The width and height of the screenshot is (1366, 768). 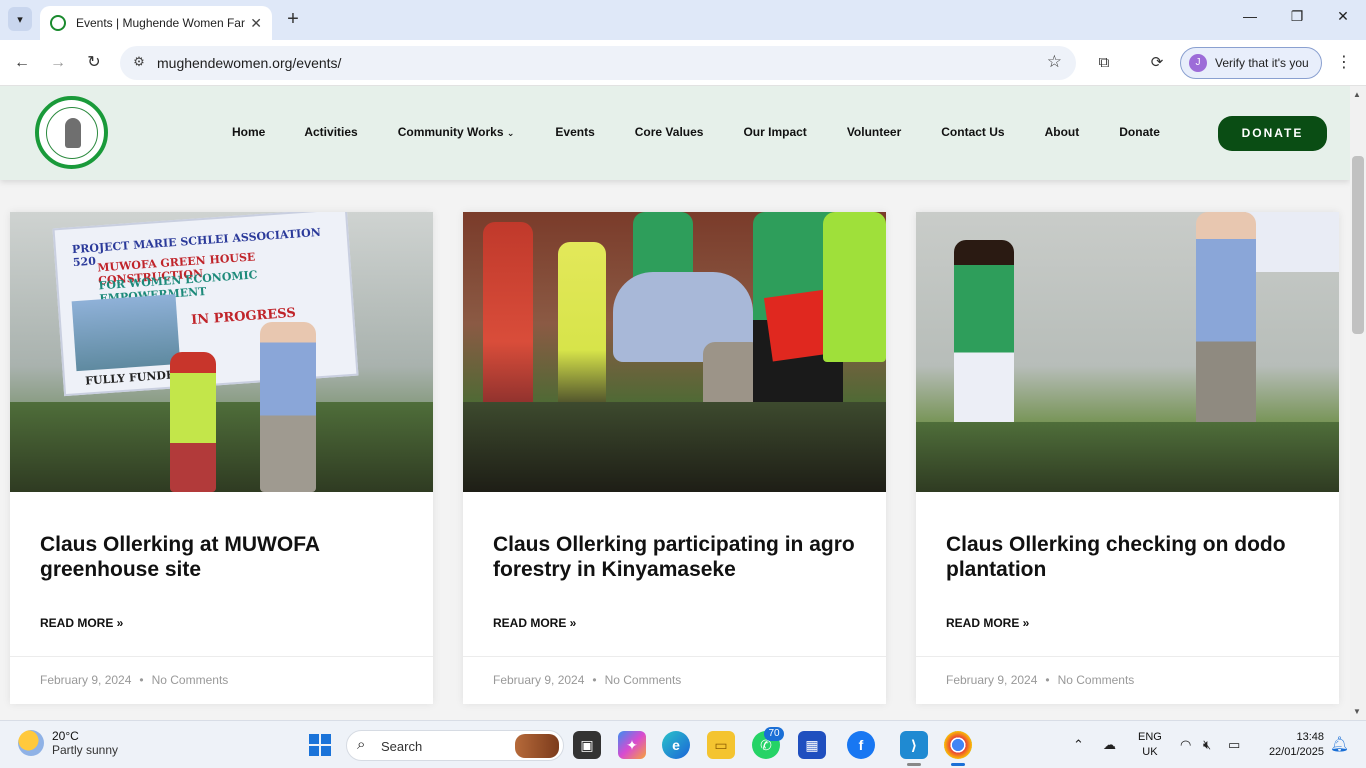 I want to click on logo-emblem-icon, so click(x=71, y=132).